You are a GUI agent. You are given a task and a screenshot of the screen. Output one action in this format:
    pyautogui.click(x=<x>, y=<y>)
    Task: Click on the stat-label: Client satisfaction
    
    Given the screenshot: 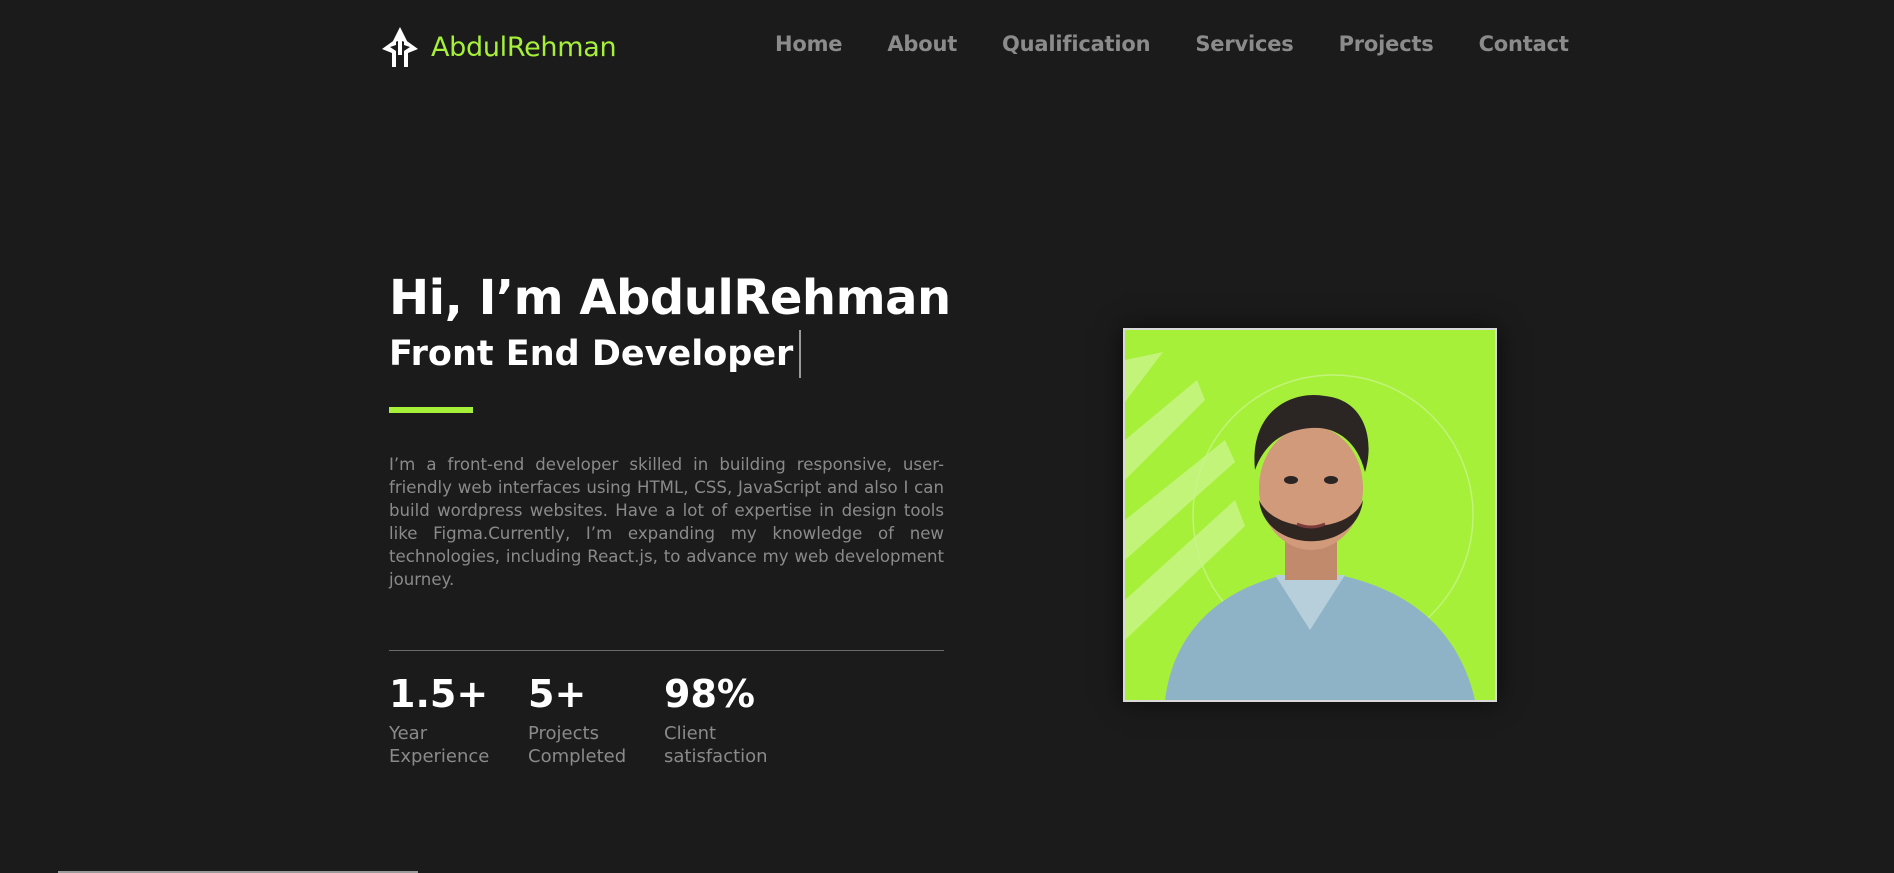 What is the action you would take?
    pyautogui.click(x=716, y=745)
    